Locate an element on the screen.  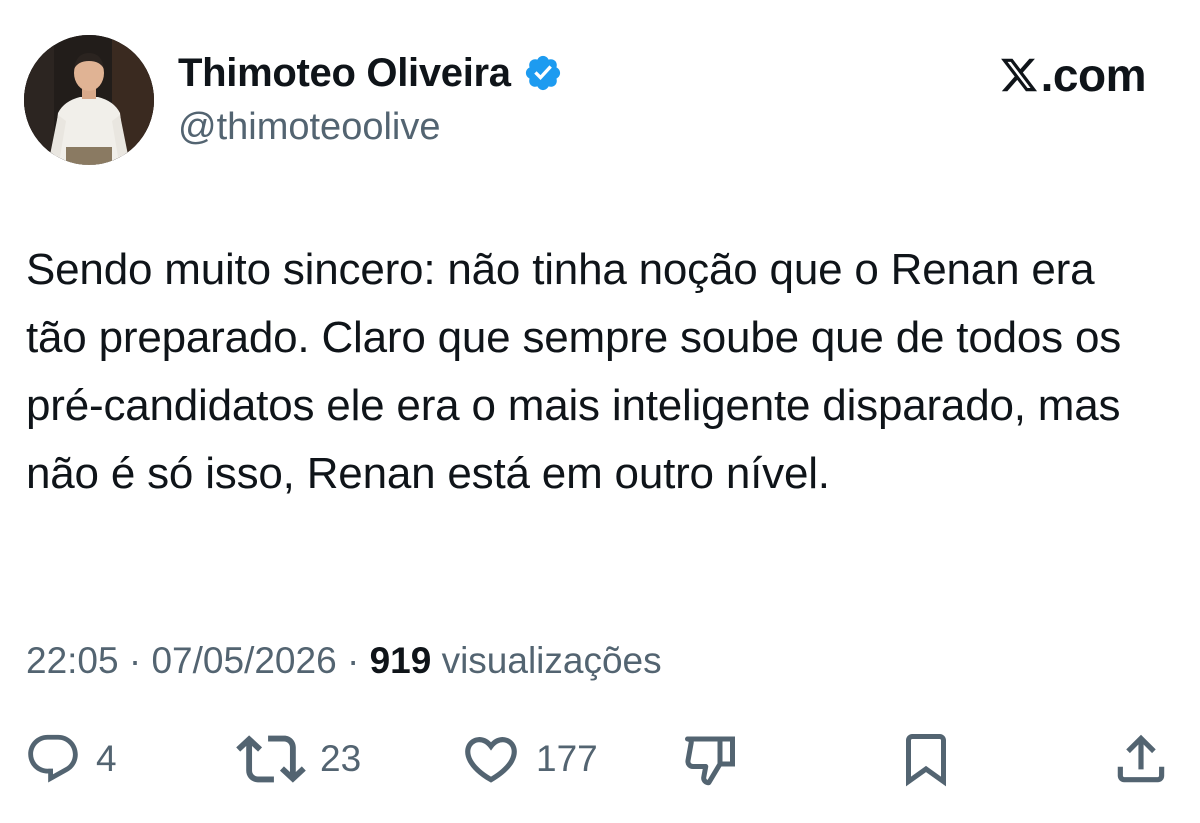
action-bar: 4 23 177 is located at coordinates (600, 759).